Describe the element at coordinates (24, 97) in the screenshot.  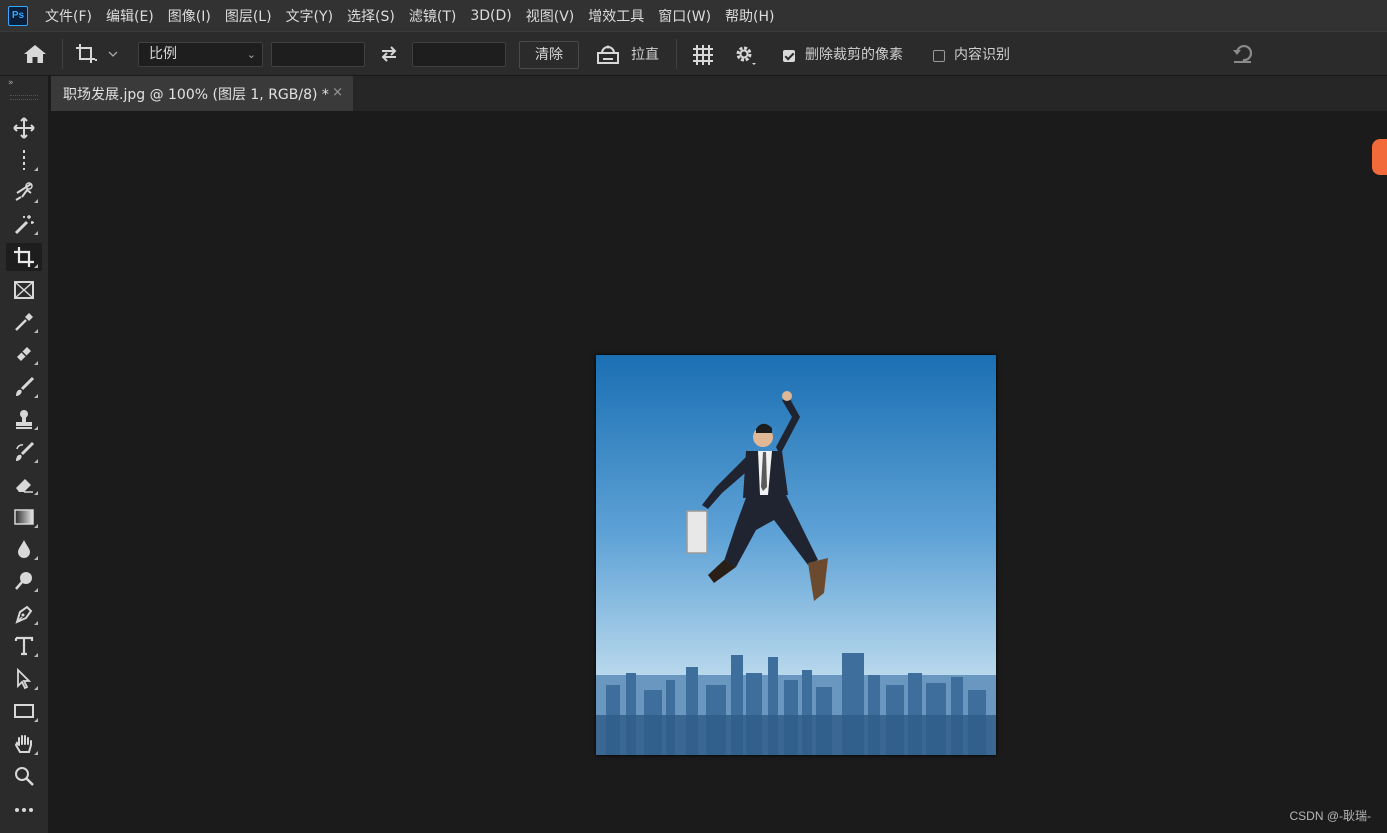
I see `panel-grip` at that location.